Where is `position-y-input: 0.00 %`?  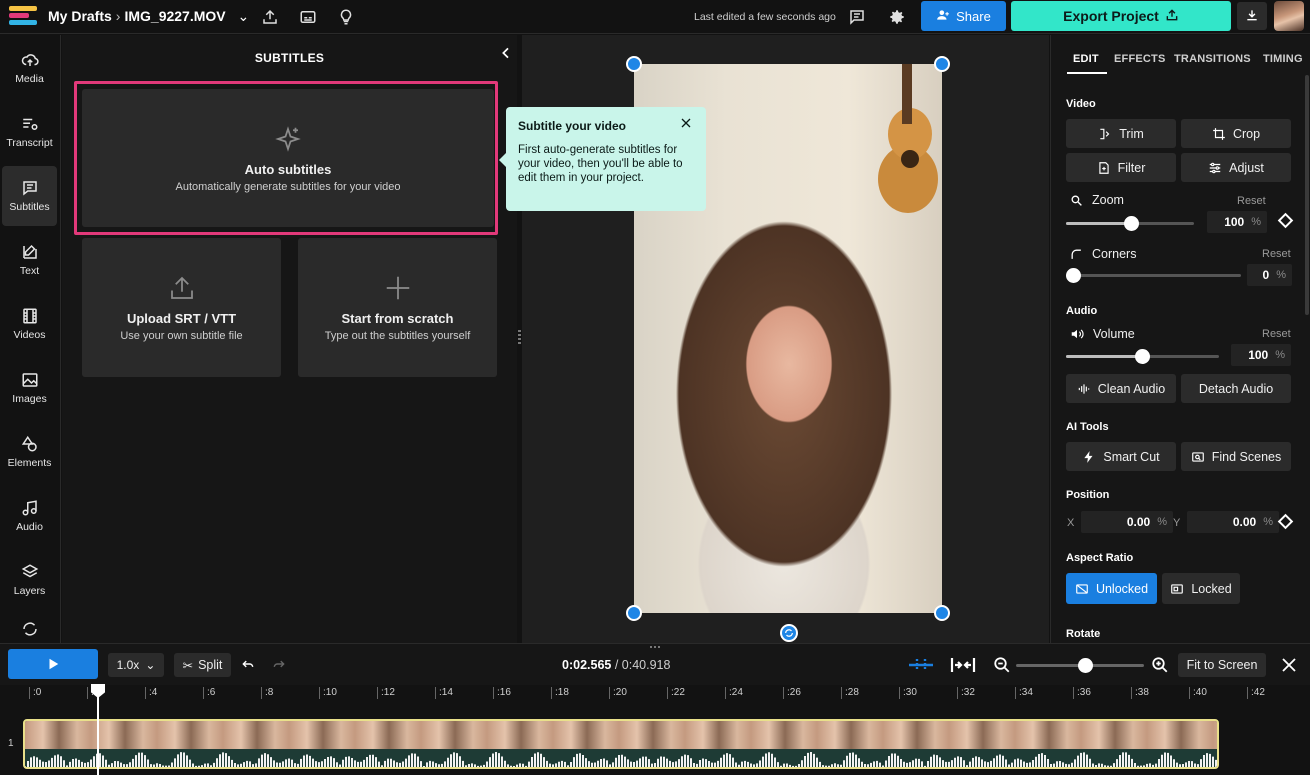 position-y-input: 0.00 % is located at coordinates (1233, 522).